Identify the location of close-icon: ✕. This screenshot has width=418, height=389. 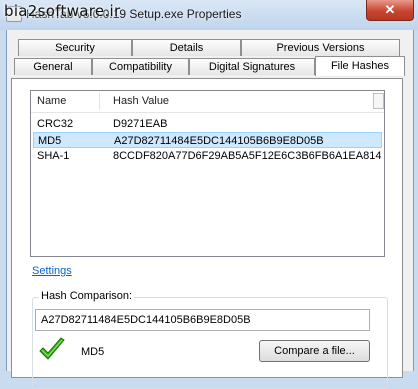
(390, 9).